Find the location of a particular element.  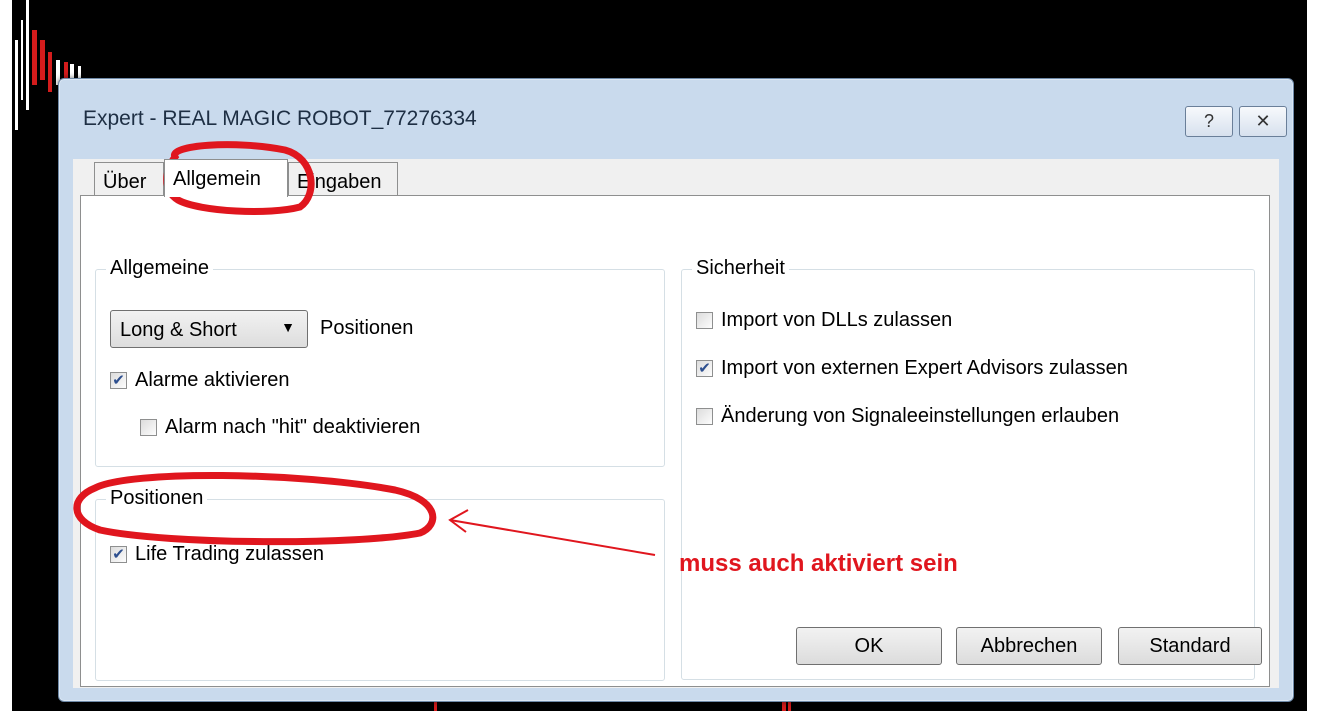

alarm-hit-label: Alarm nach "hit" deaktivieren is located at coordinates (293, 427).